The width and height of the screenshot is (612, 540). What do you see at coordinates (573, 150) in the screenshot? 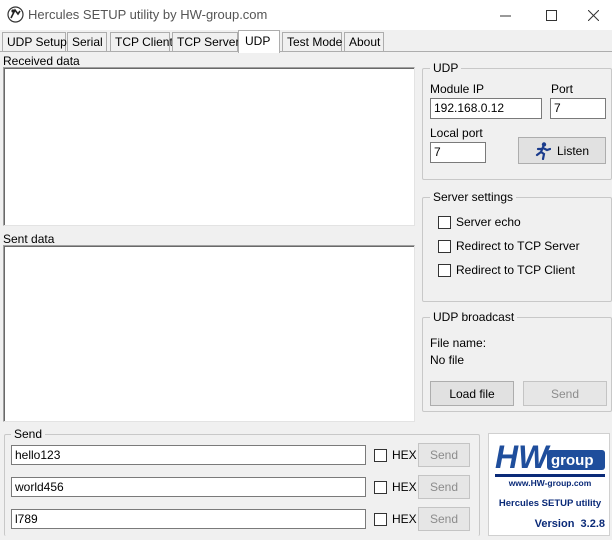
I see `listen-label: Listen` at bounding box center [573, 150].